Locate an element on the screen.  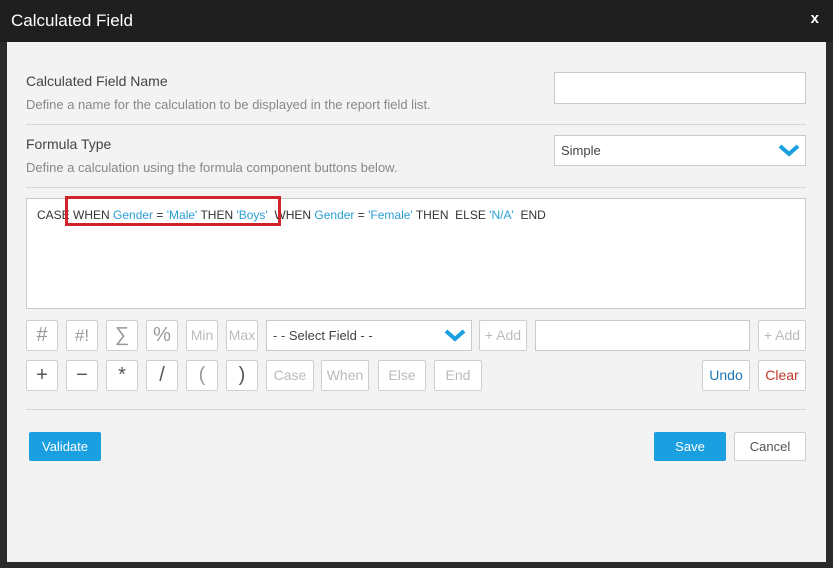
close-icon: x is located at coordinates (815, 18).